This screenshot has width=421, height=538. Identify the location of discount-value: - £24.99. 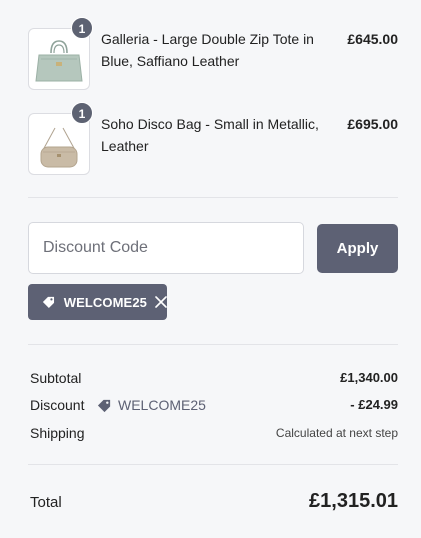
(374, 404).